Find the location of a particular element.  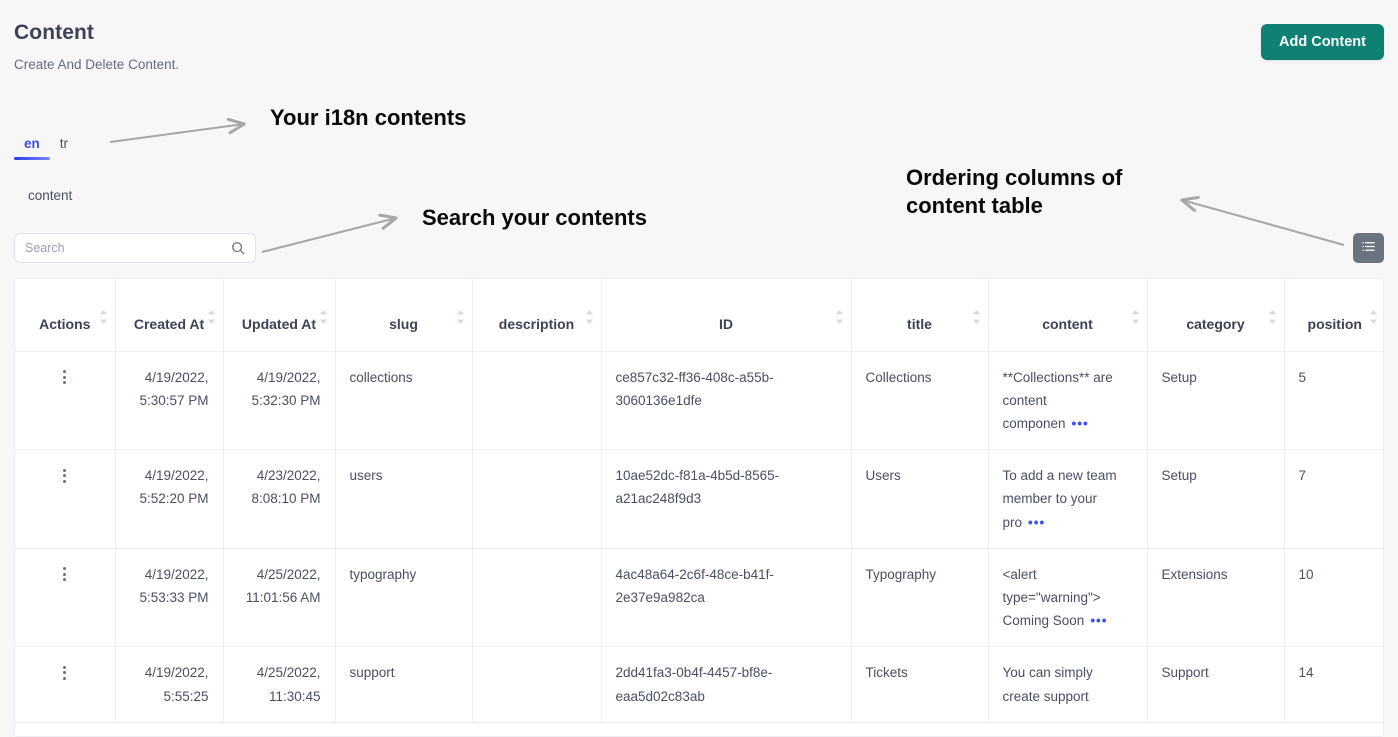

page-title: Content is located at coordinates (54, 32).